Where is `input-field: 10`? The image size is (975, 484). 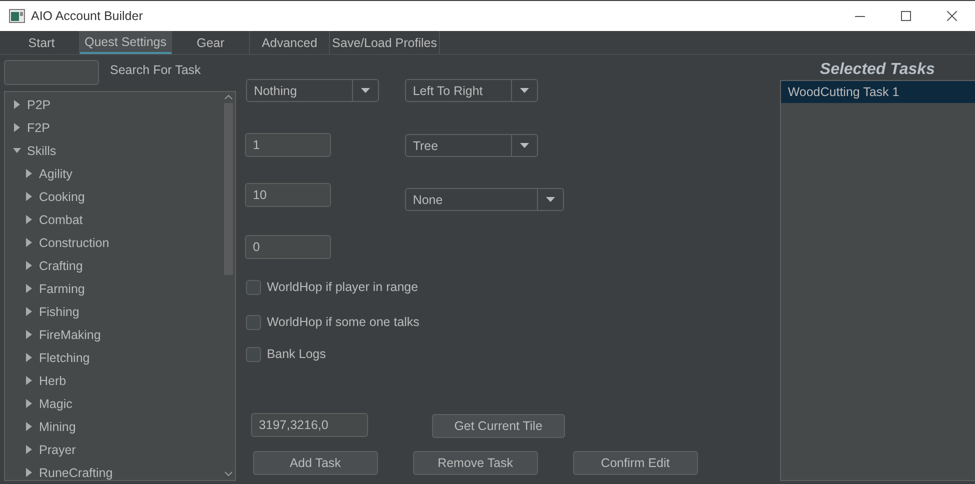 input-field: 10 is located at coordinates (287, 195).